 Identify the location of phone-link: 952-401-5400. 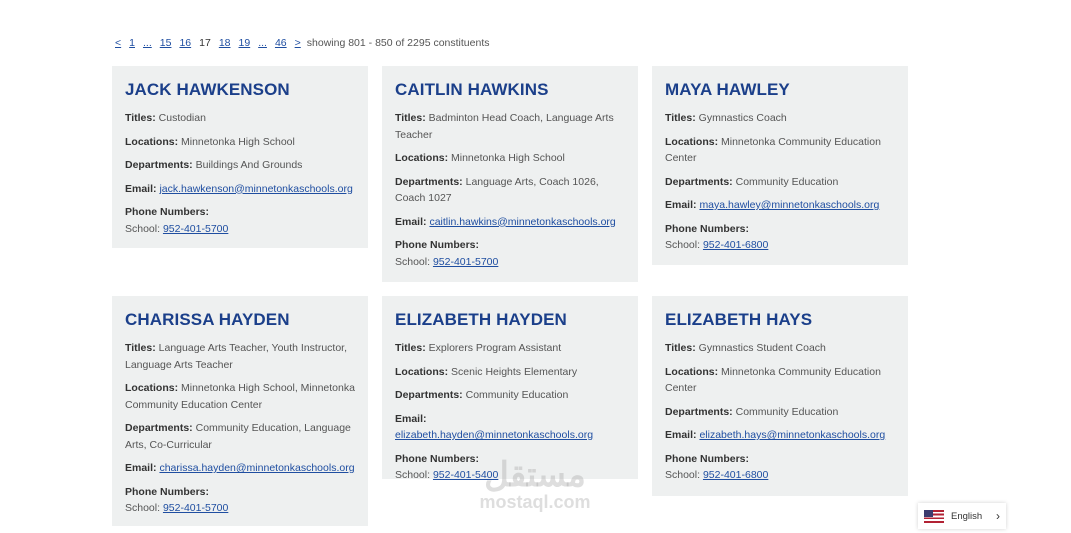
(465, 475).